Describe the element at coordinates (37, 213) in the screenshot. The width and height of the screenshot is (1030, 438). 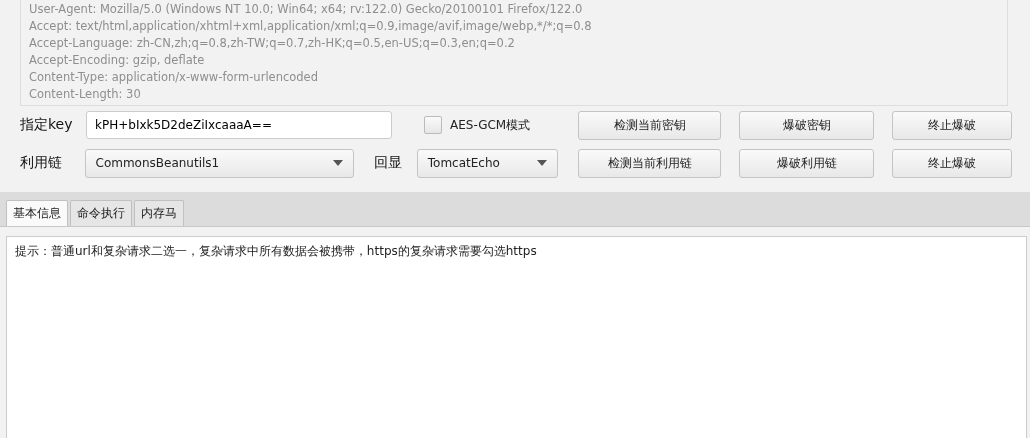
I see `tab: 基本信息` at that location.